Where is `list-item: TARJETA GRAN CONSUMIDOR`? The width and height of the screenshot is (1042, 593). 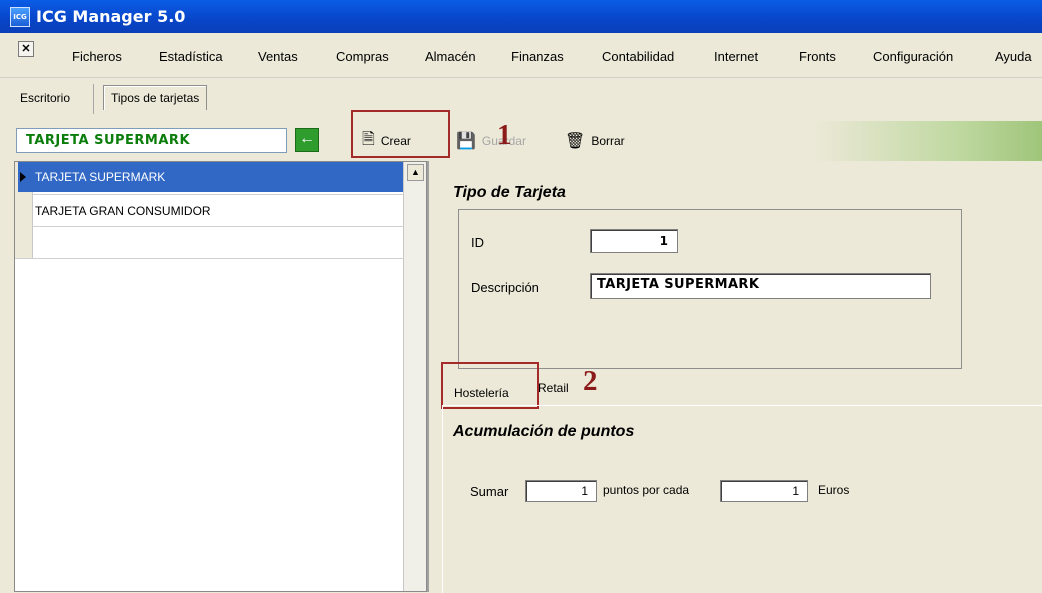 list-item: TARJETA GRAN CONSUMIDOR is located at coordinates (209, 210).